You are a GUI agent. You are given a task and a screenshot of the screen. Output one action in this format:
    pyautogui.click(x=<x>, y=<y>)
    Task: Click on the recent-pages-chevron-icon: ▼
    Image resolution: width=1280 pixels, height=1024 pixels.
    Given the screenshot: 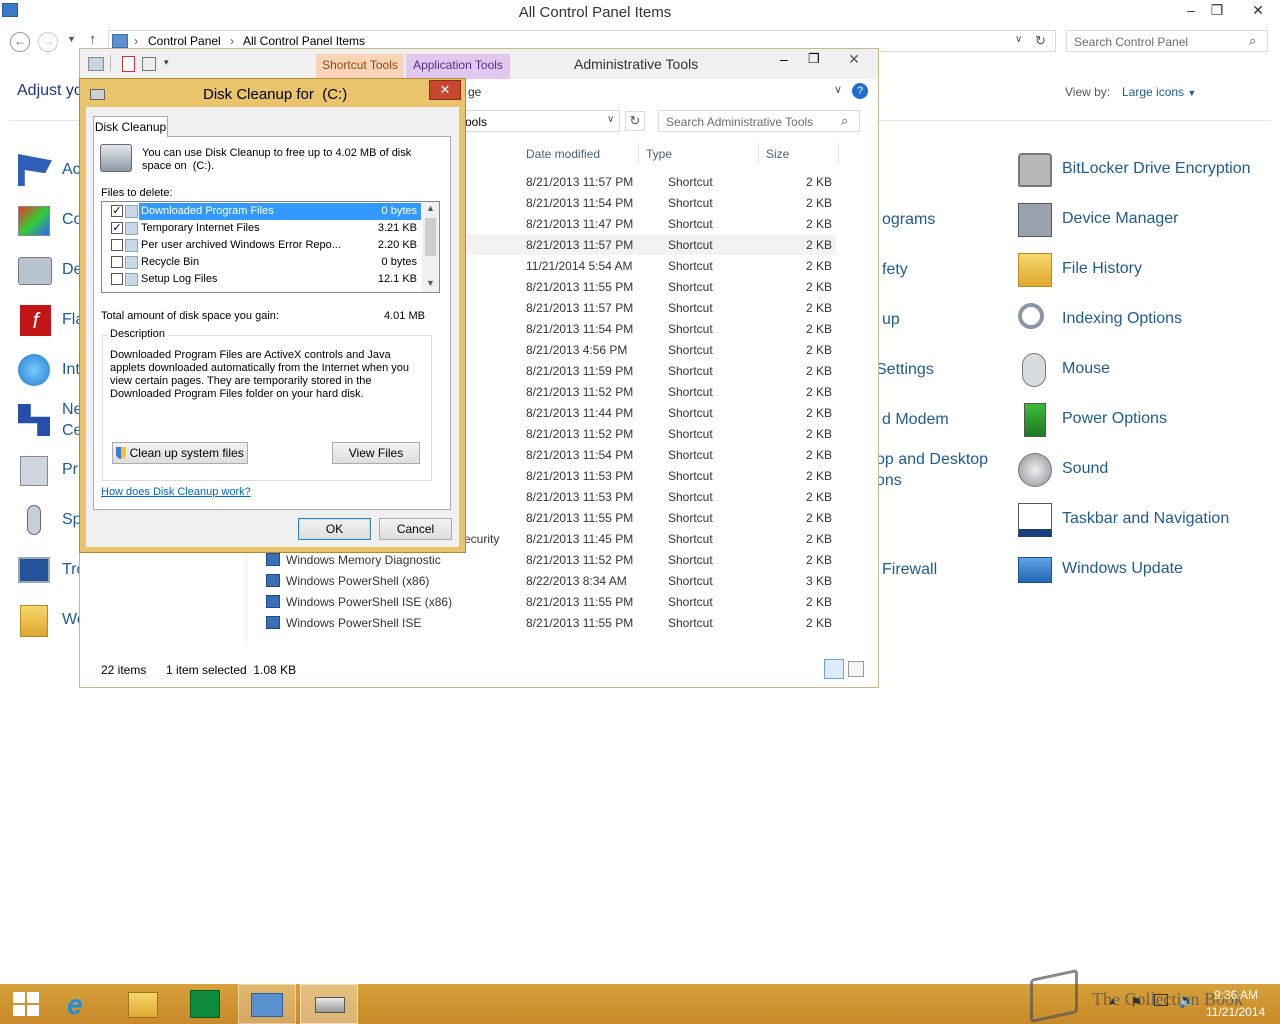 What is the action you would take?
    pyautogui.click(x=71, y=39)
    